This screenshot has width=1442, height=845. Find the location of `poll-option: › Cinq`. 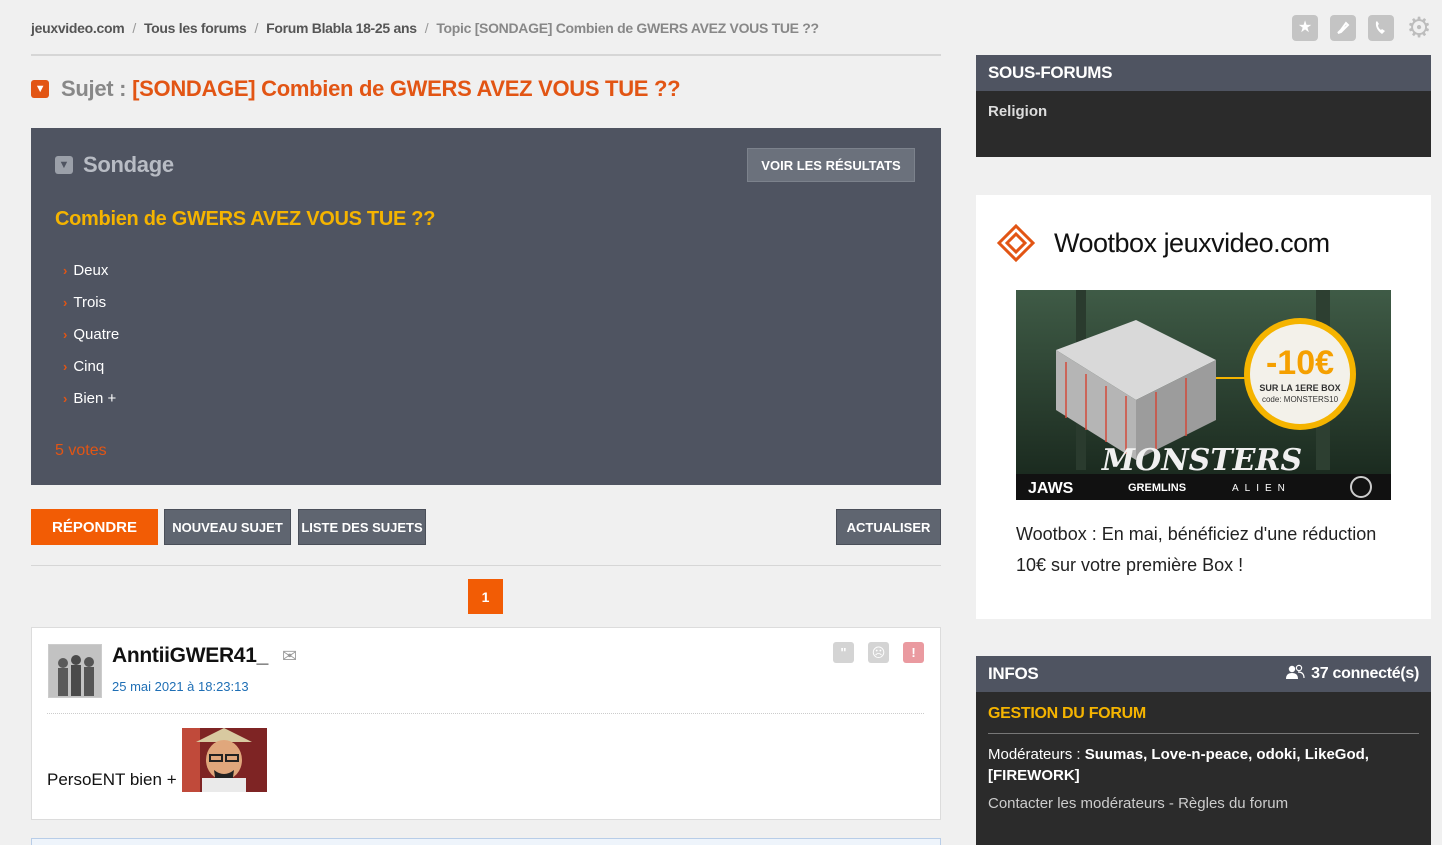

poll-option: › Cinq is located at coordinates (91, 374).